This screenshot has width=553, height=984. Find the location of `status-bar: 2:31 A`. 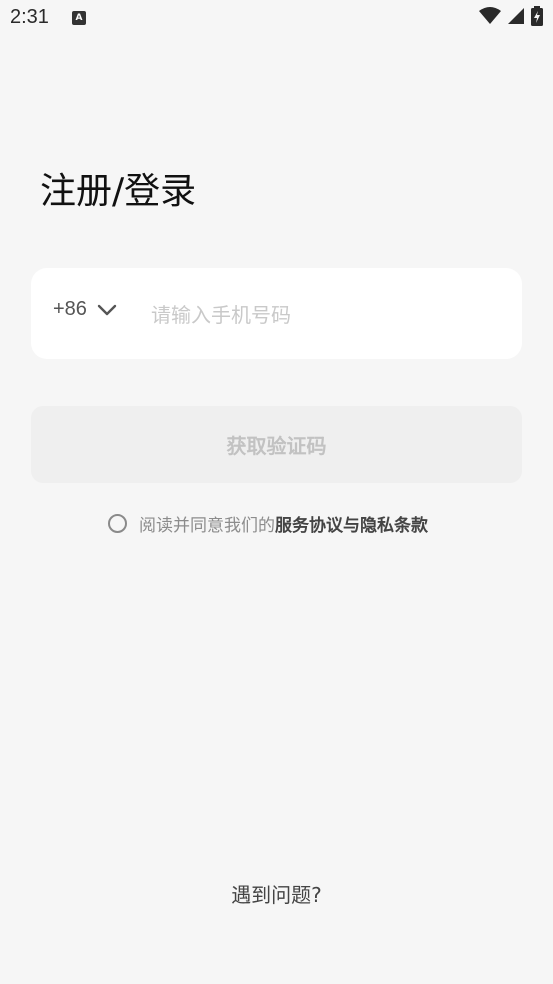

status-bar: 2:31 A is located at coordinates (276, 18).